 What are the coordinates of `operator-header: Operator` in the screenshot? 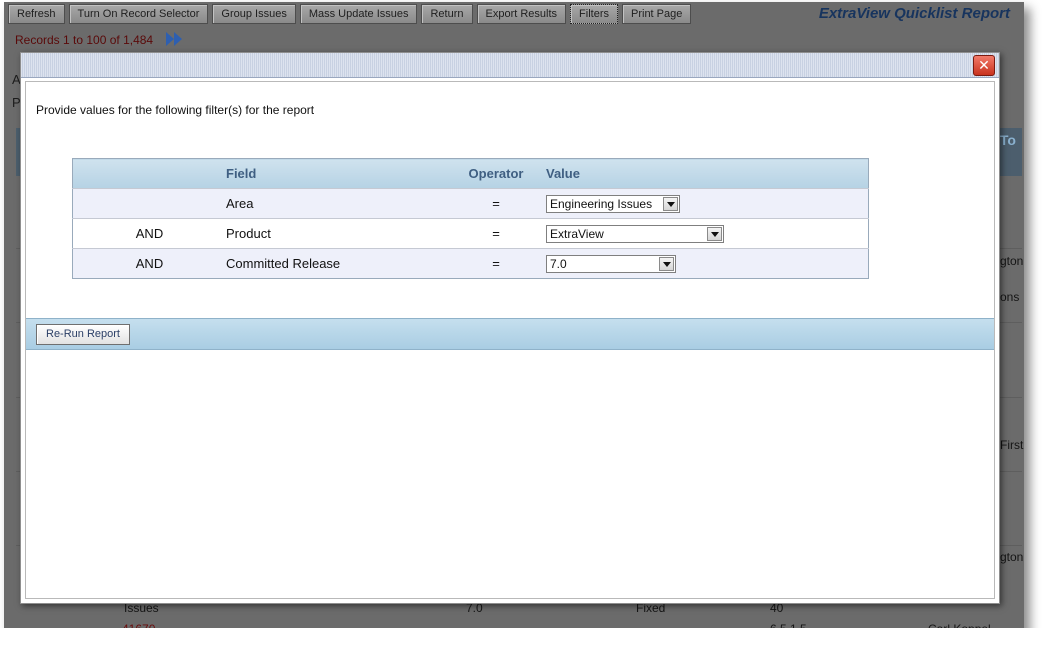 It's located at (496, 173).